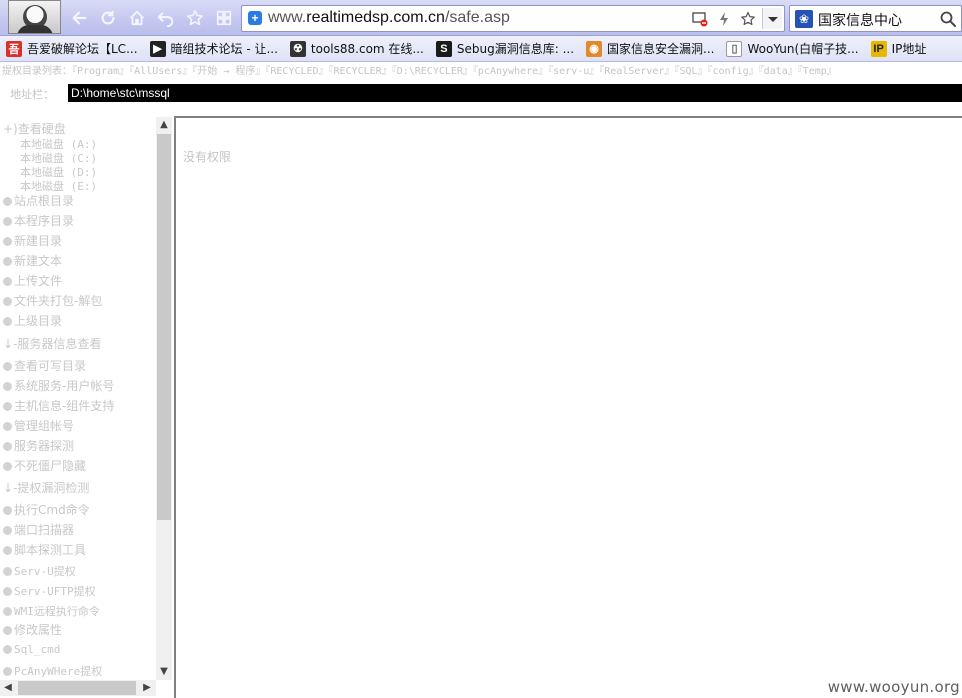 The height and width of the screenshot is (698, 962). I want to click on sidebar-item-file: 新建文本, so click(32, 261).